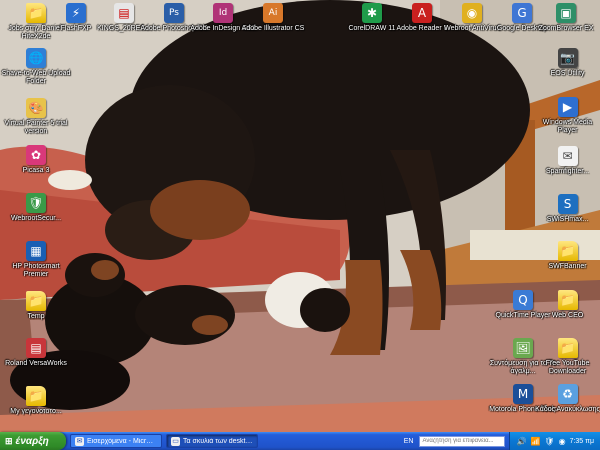  What do you see at coordinates (79, 441) in the screenshot?
I see `outlook-icon: ✉` at bounding box center [79, 441].